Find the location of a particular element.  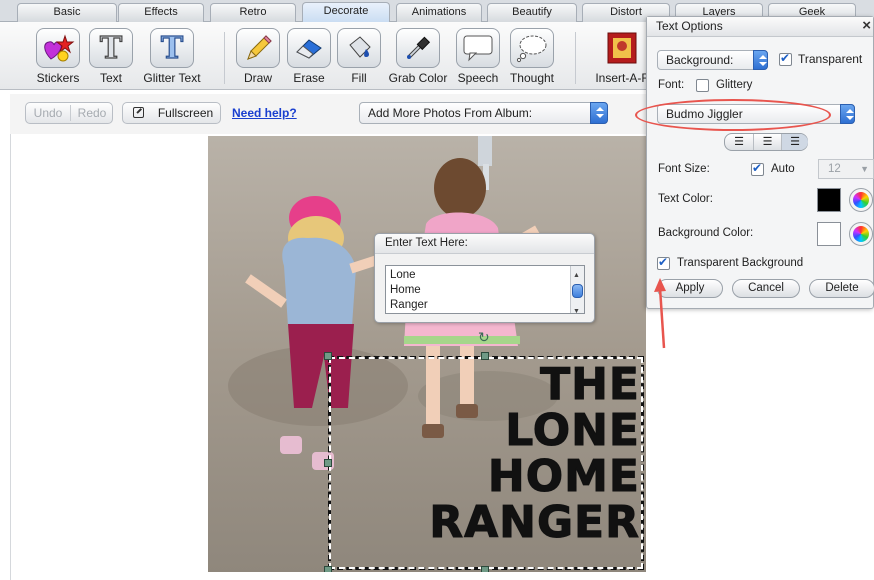

font-size-value: 12 is located at coordinates (834, 169).